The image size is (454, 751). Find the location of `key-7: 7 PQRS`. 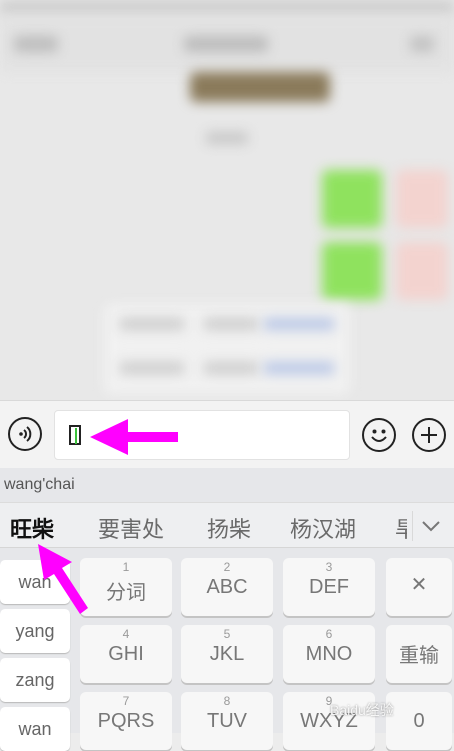

key-7: 7 PQRS is located at coordinates (126, 721).